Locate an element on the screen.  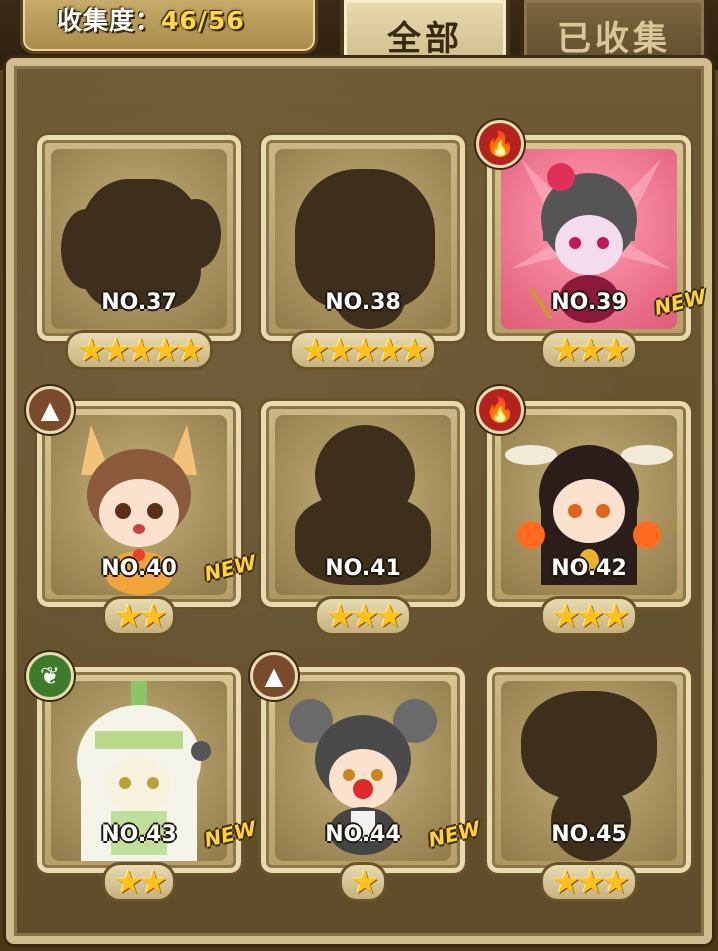
card-no-37: NO.37 ★★★★★ is located at coordinates (139, 252).